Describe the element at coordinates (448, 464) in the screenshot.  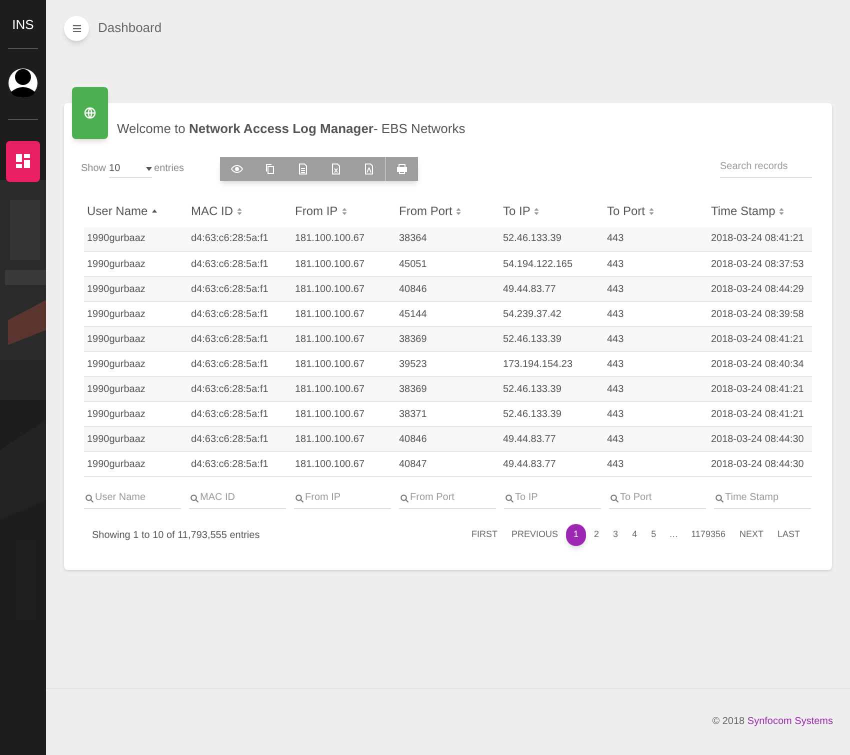
I see `table-cell: 40847` at that location.